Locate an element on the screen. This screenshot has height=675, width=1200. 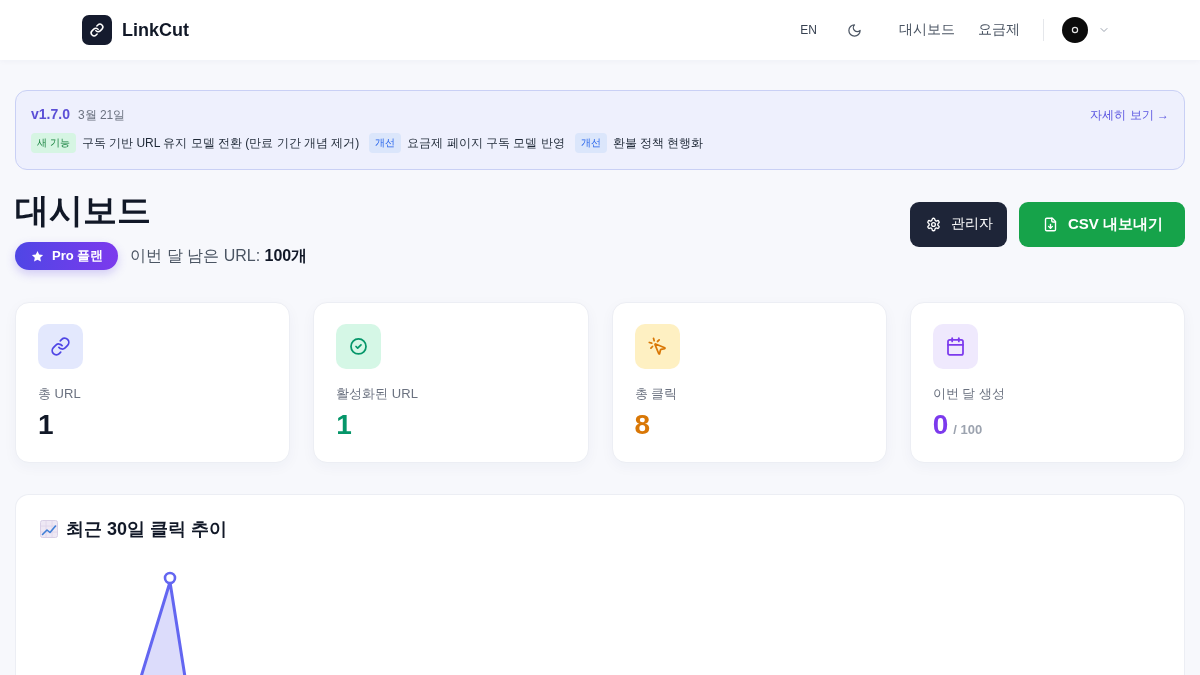
release-note-text: 환불 정책 현행화 is located at coordinates (658, 143).